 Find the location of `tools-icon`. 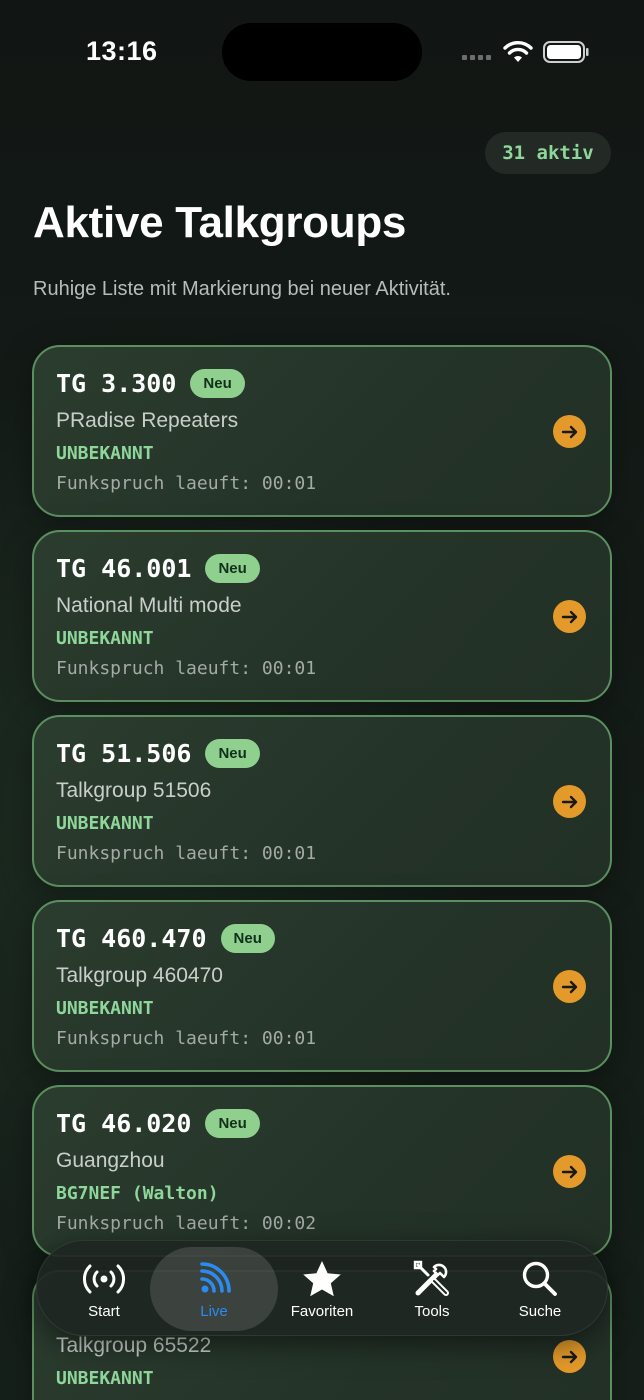

tools-icon is located at coordinates (432, 1279).